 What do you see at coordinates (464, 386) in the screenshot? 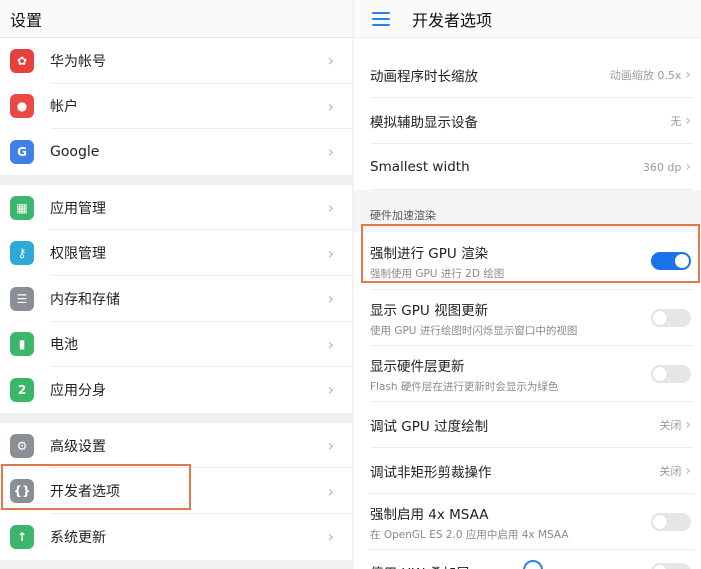
I see `option-subtitle: Flash 硬件层在进行更新时会显示为绿色` at bounding box center [464, 386].